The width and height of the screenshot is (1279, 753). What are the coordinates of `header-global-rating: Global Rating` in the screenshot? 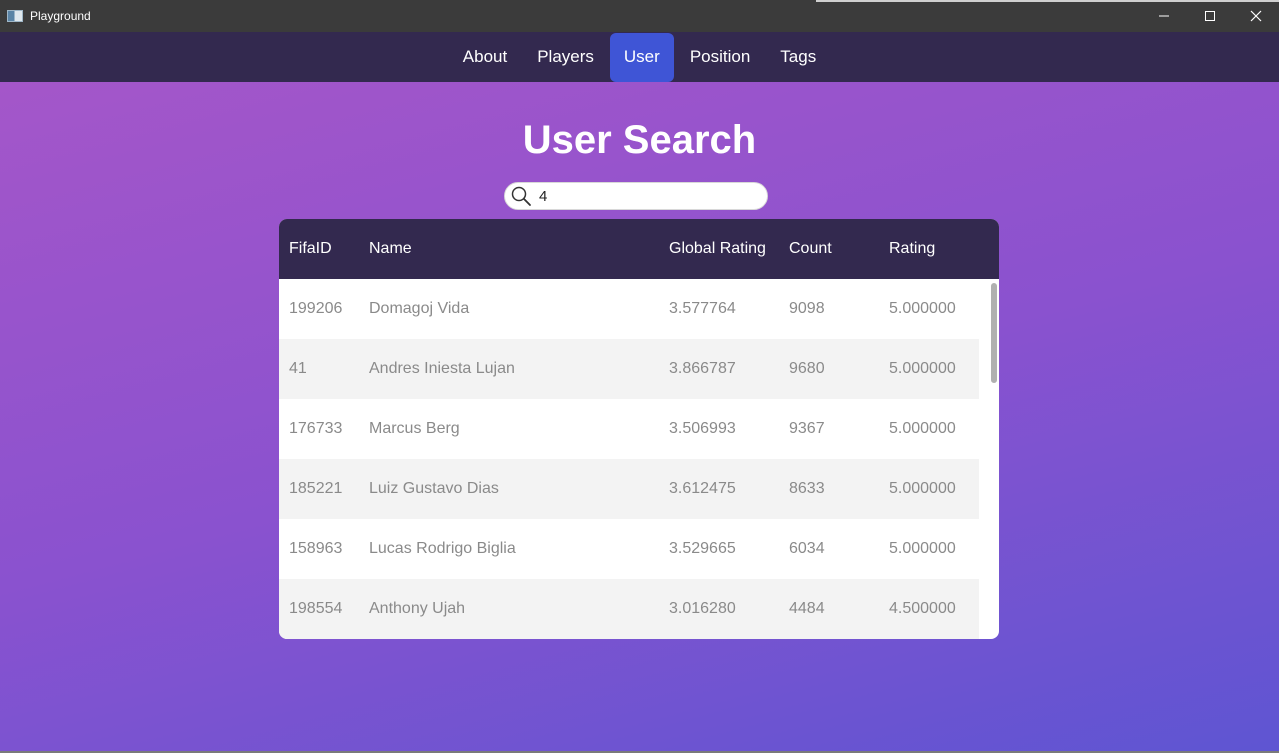 It's located at (719, 249).